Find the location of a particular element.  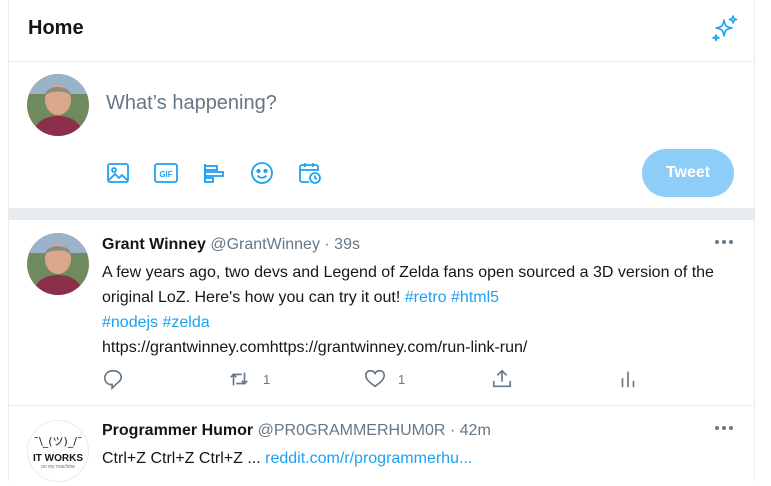

hashtag: #retro is located at coordinates (426, 297).